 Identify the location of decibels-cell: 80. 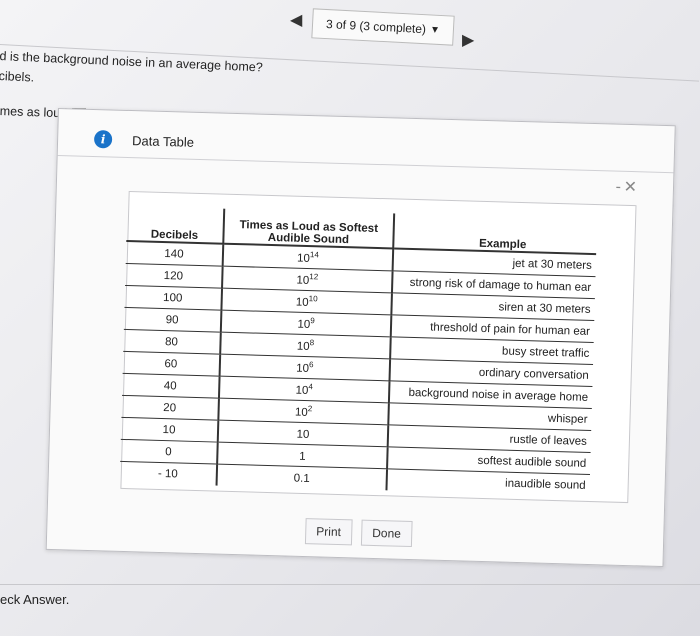
(172, 342).